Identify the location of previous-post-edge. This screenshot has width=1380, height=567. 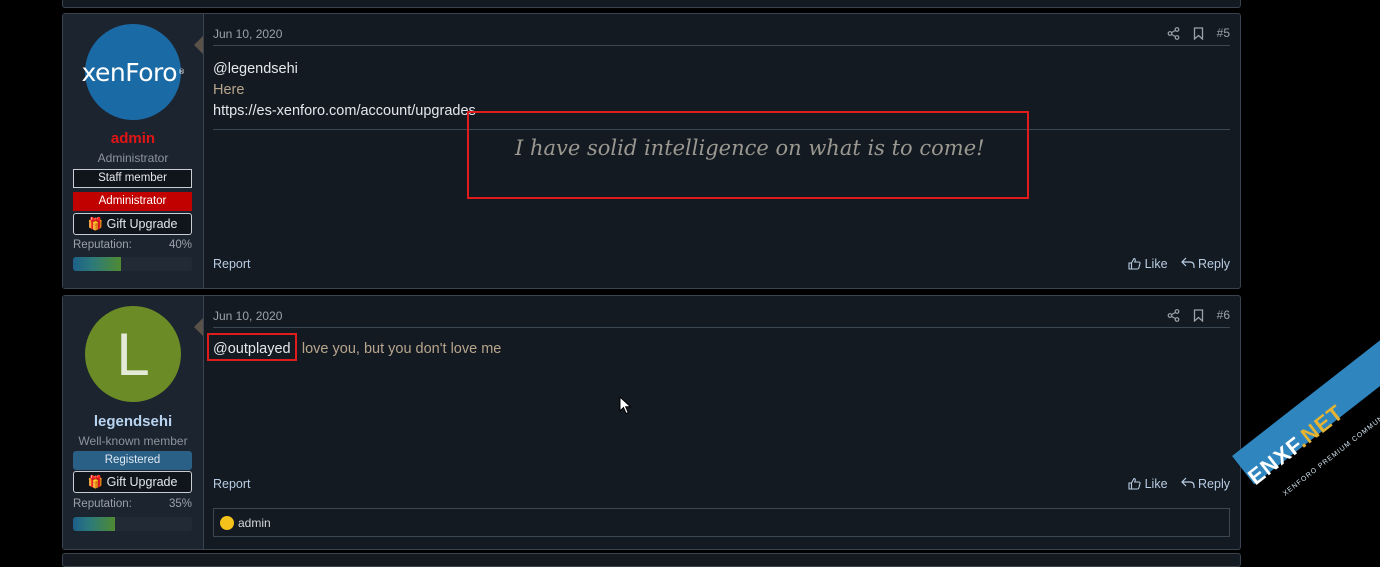
(651, 4).